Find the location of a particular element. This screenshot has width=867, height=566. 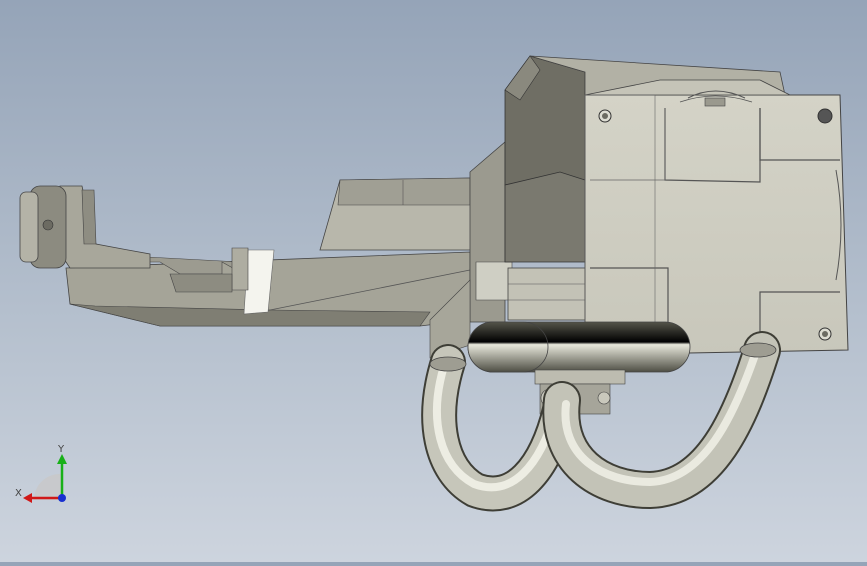

reference-triad: Y X is located at coordinates (44, 475).